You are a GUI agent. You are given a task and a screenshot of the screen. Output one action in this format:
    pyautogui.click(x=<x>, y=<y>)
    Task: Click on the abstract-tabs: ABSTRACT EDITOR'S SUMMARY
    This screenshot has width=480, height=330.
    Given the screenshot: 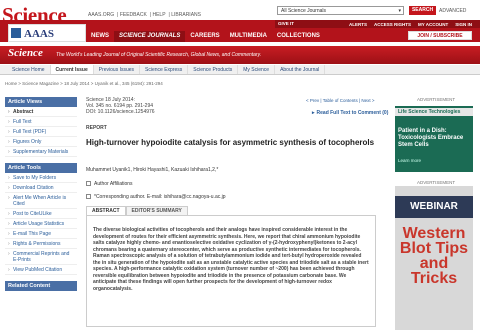 What is the action you would take?
    pyautogui.click(x=137, y=210)
    